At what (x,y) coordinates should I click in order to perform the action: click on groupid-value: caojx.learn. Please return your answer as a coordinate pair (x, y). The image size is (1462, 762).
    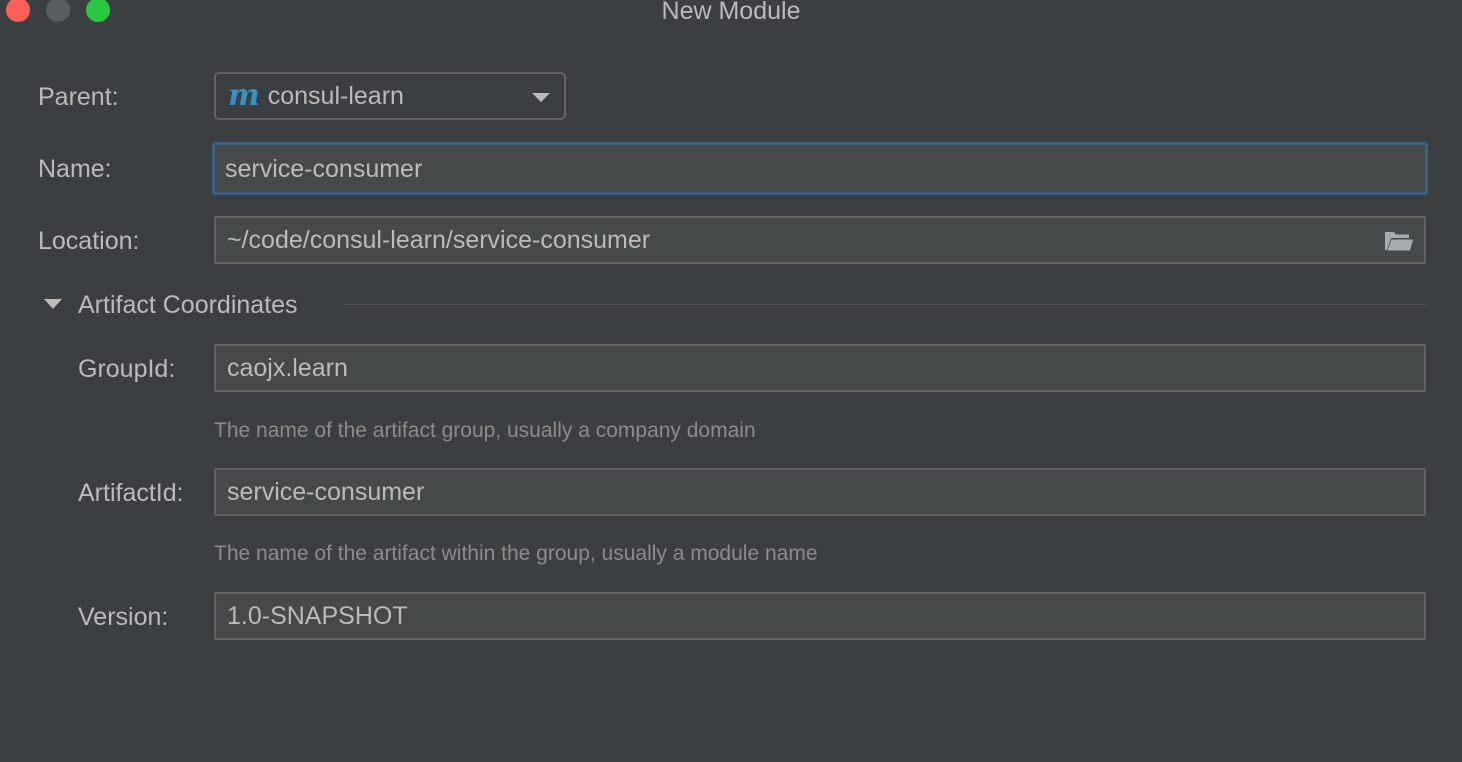
    Looking at the image, I should click on (287, 368).